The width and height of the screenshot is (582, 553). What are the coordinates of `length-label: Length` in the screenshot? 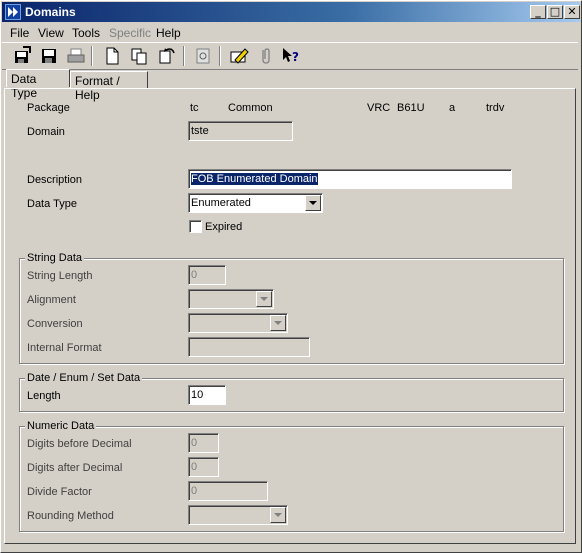 It's located at (44, 396).